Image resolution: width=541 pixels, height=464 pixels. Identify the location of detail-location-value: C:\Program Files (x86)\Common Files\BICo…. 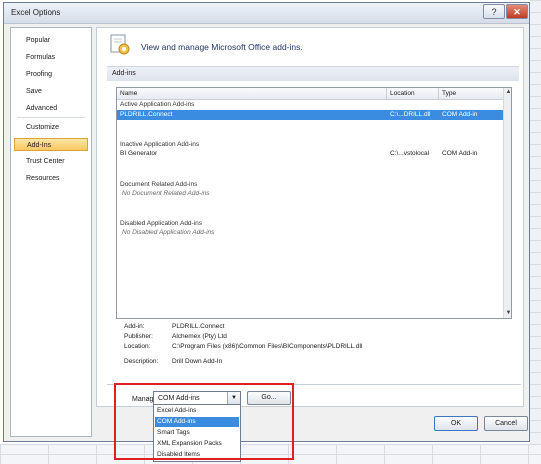
(267, 346).